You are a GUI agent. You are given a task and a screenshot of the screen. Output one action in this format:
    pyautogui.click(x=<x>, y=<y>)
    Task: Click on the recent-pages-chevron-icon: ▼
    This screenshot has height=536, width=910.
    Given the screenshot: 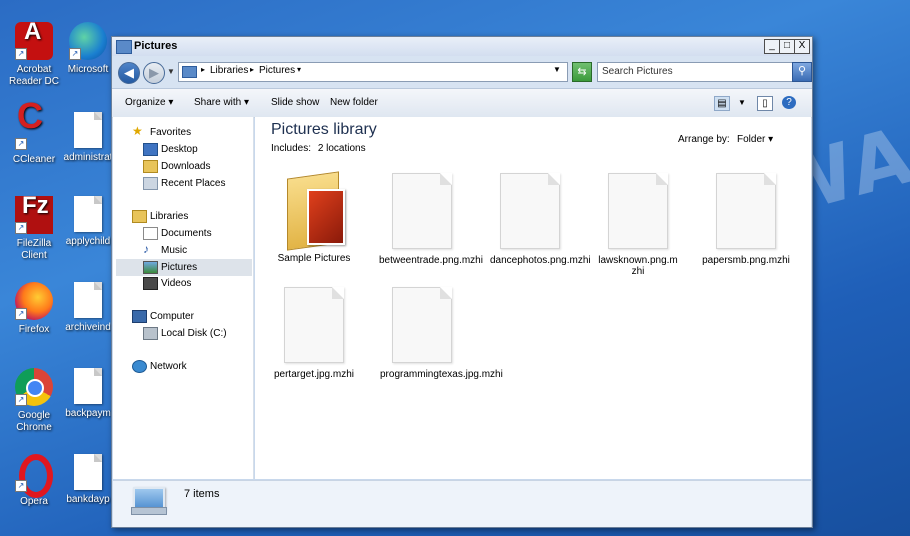 What is the action you would take?
    pyautogui.click(x=171, y=71)
    